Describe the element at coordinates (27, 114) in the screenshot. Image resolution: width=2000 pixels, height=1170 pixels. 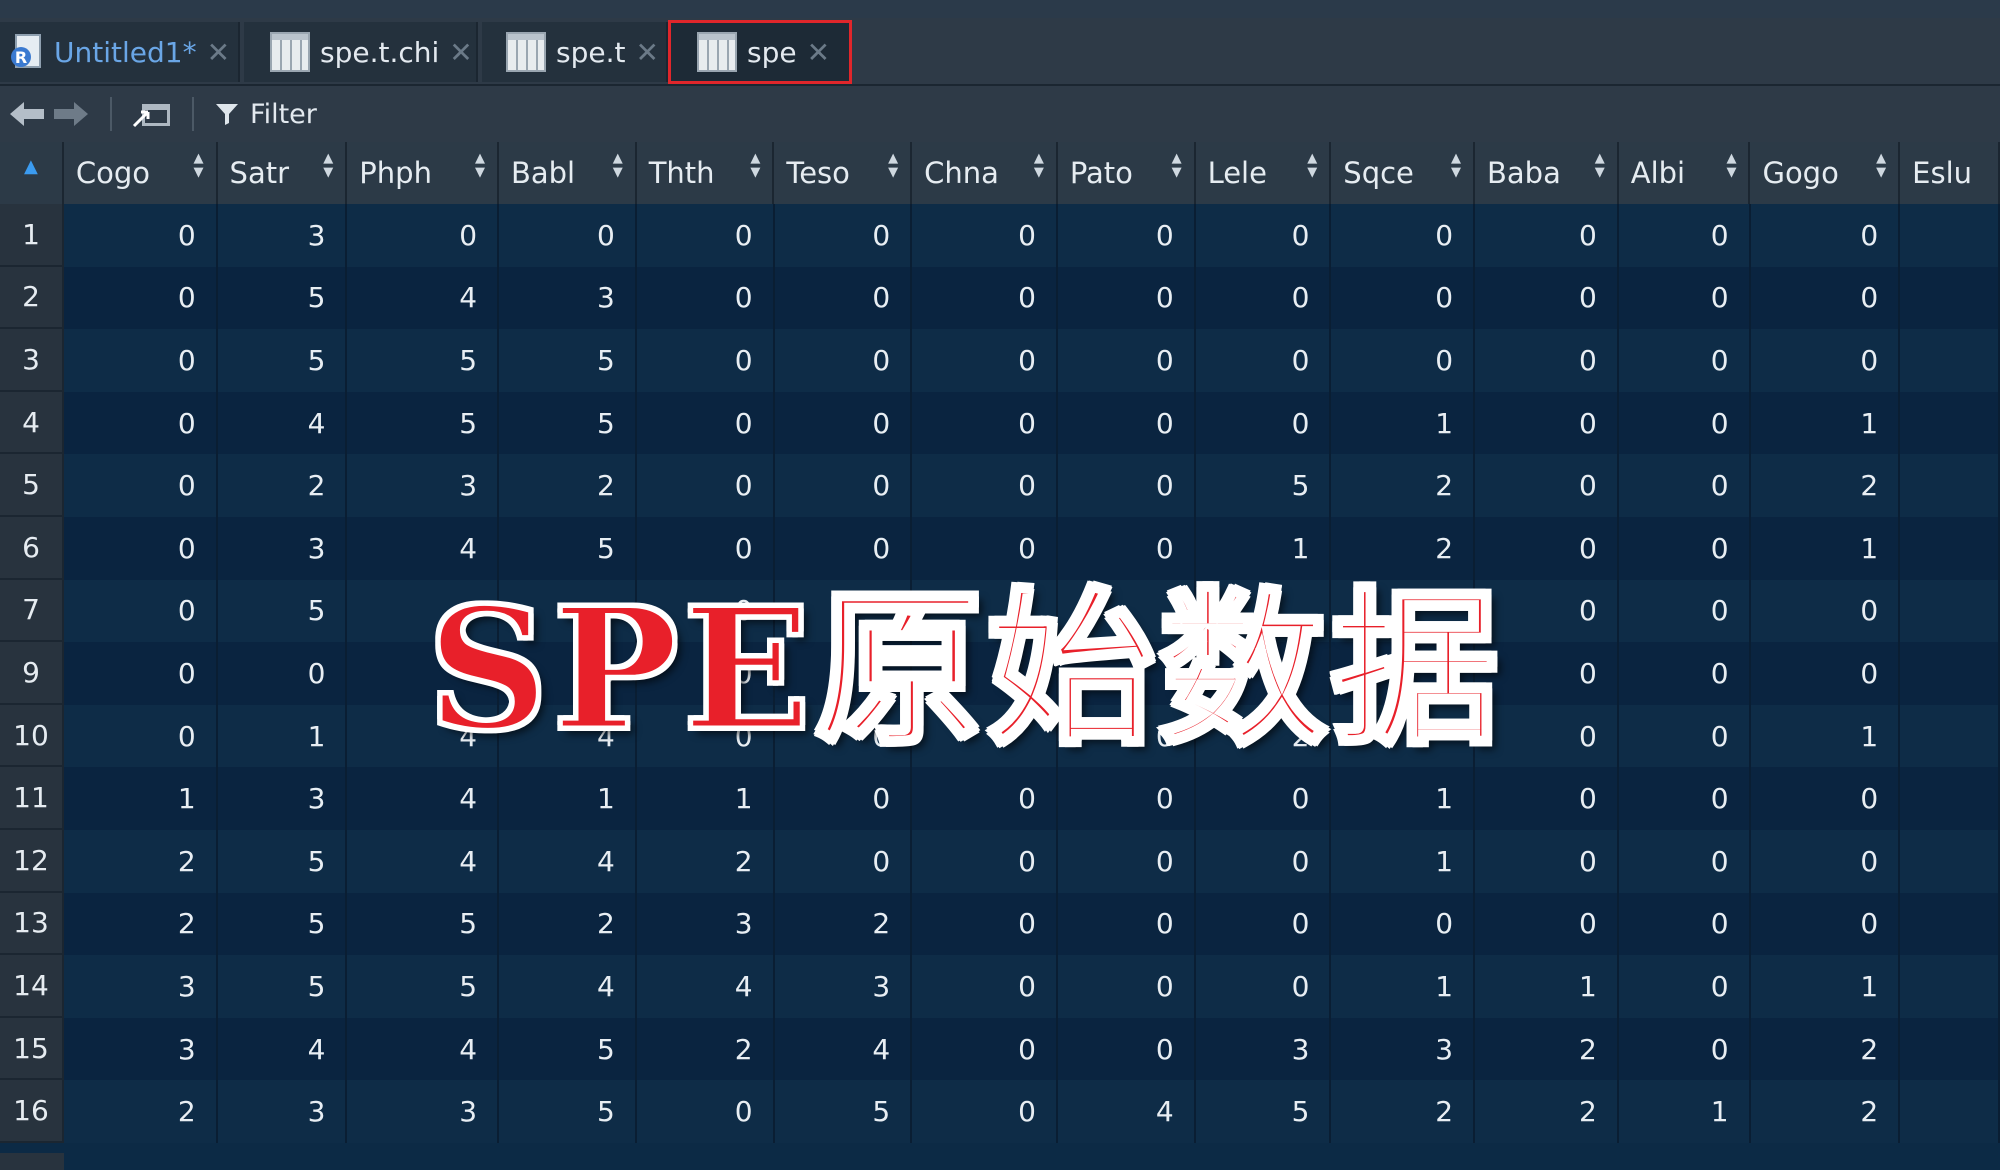
I see `back-arrow-icon` at that location.